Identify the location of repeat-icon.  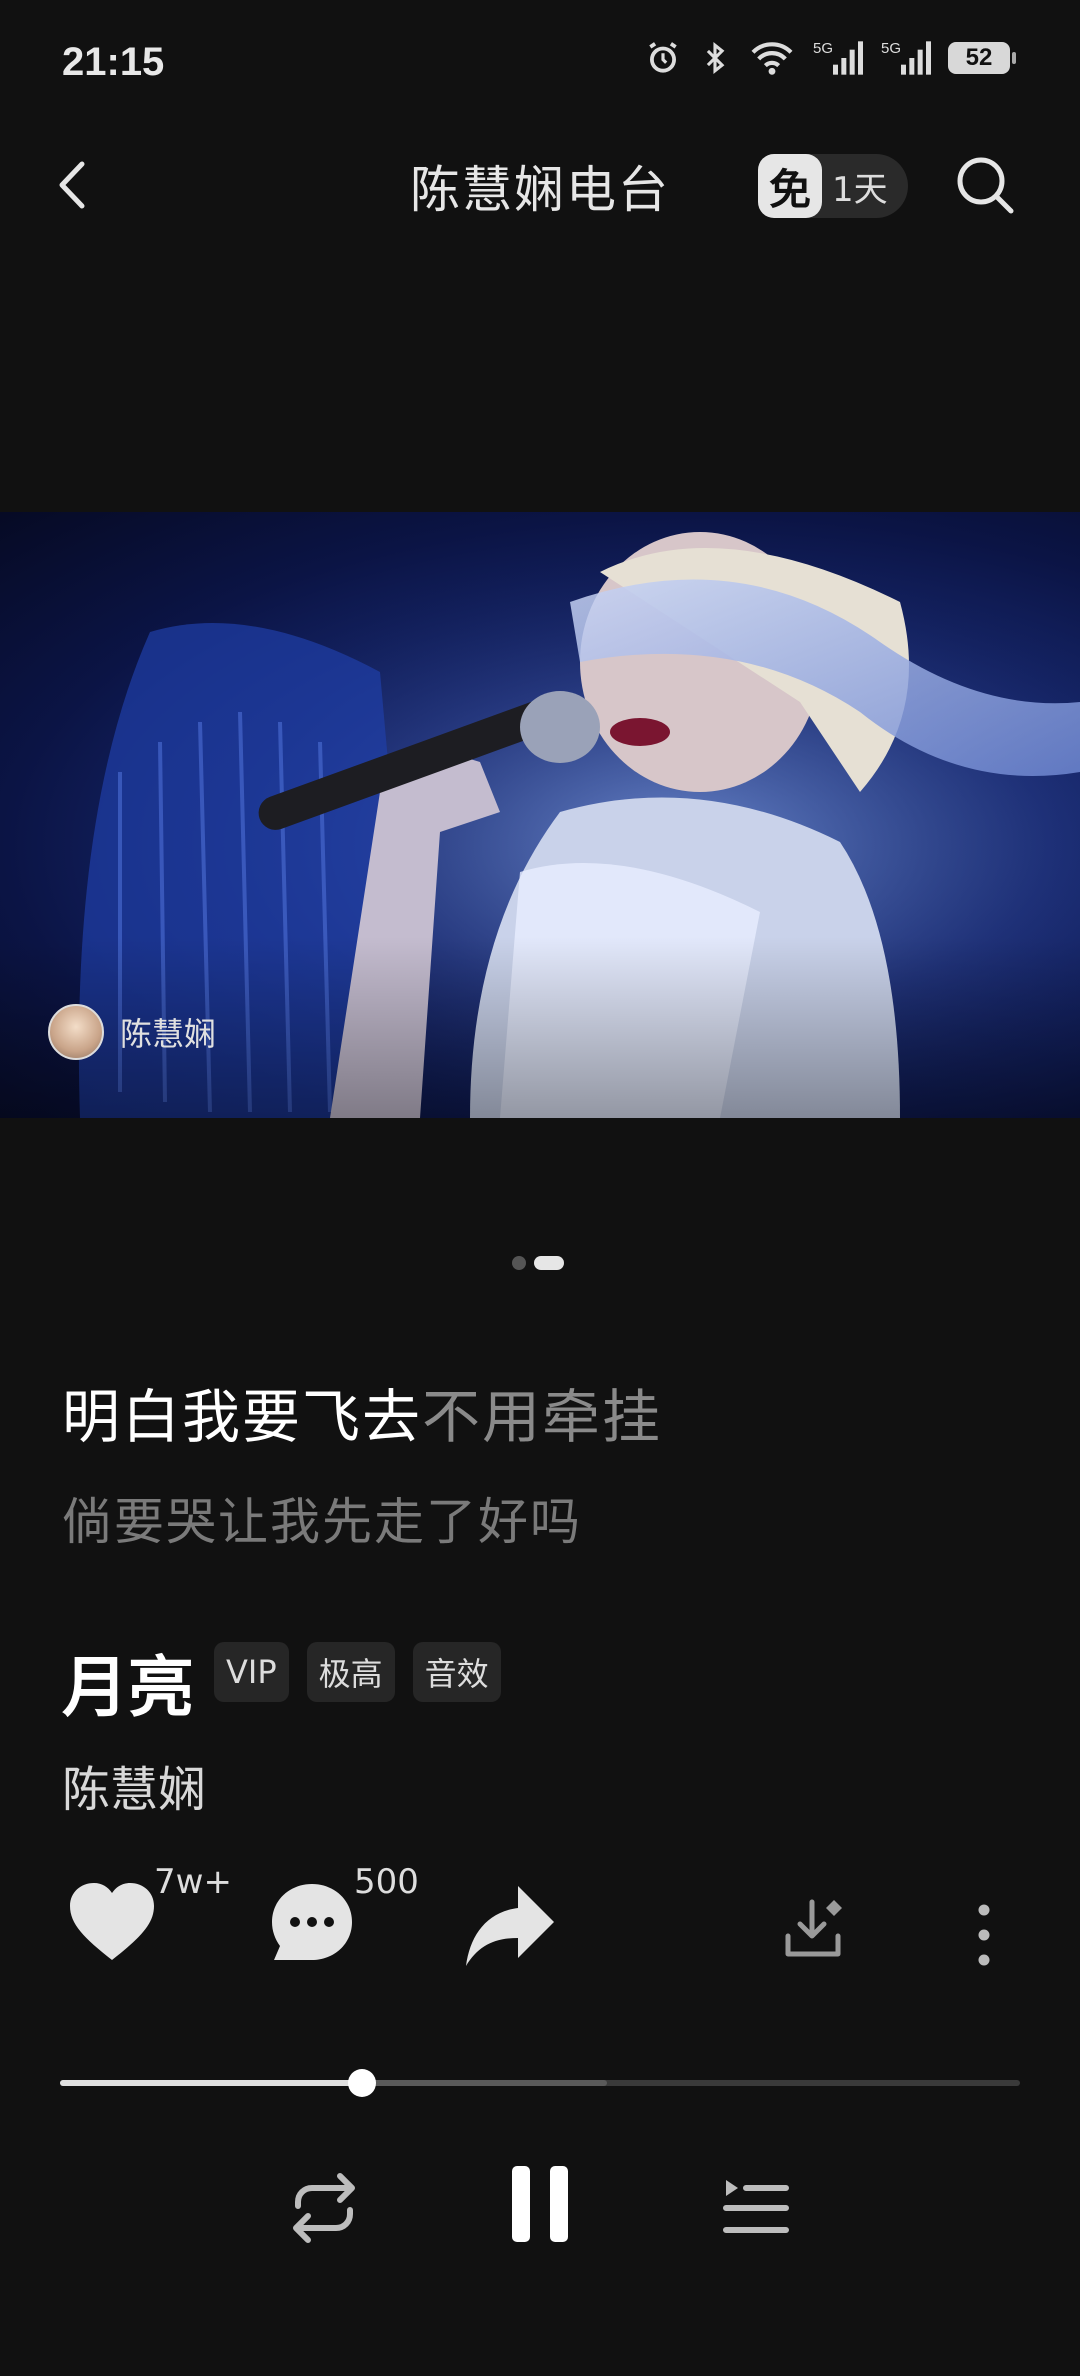
(324, 2208).